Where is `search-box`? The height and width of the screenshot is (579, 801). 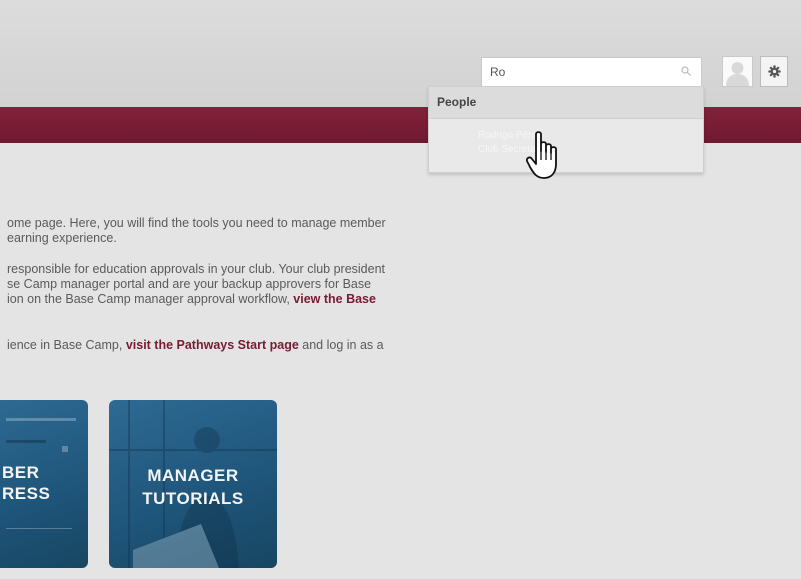 search-box is located at coordinates (591, 72).